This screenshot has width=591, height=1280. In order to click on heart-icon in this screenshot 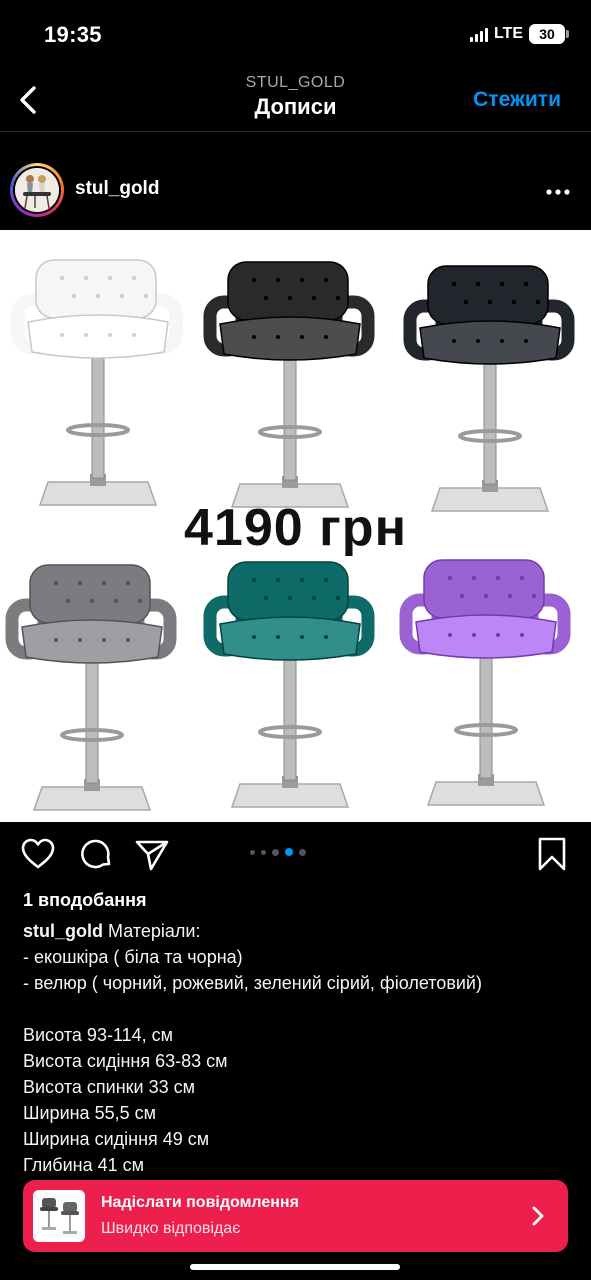, I will do `click(38, 854)`.